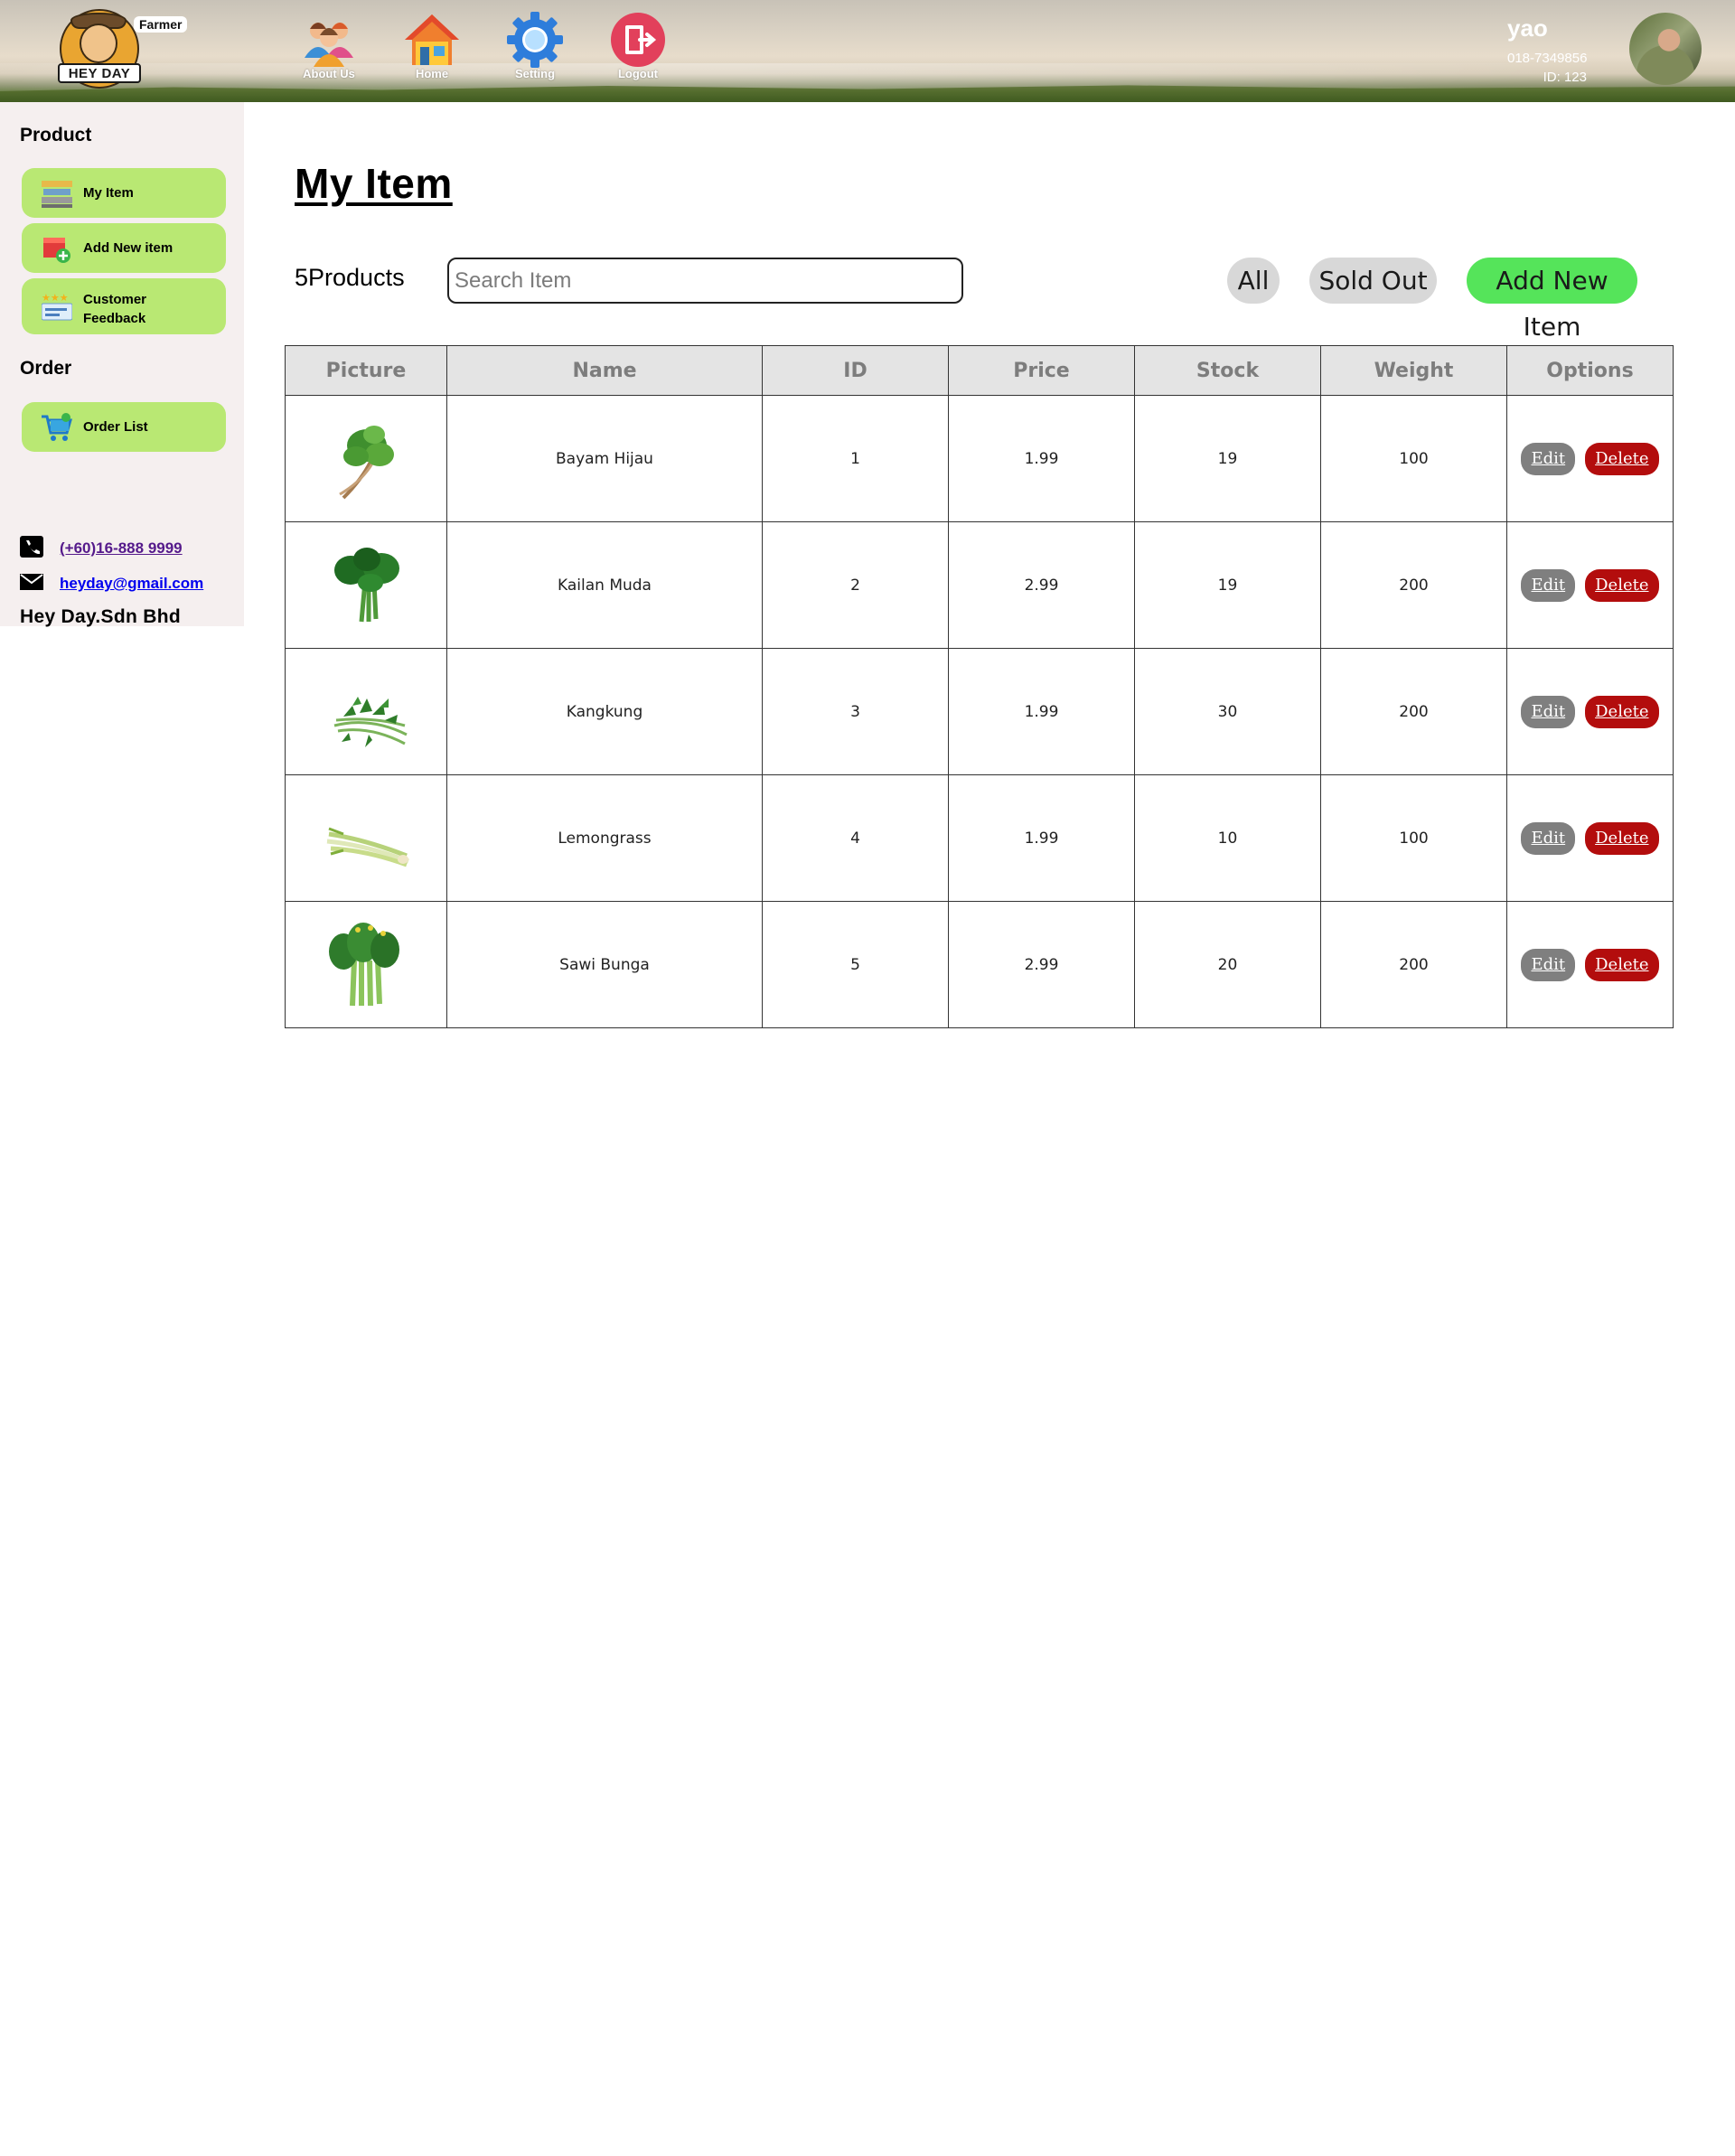 This screenshot has width=1735, height=2156. I want to click on logo-face-icon, so click(99, 43).